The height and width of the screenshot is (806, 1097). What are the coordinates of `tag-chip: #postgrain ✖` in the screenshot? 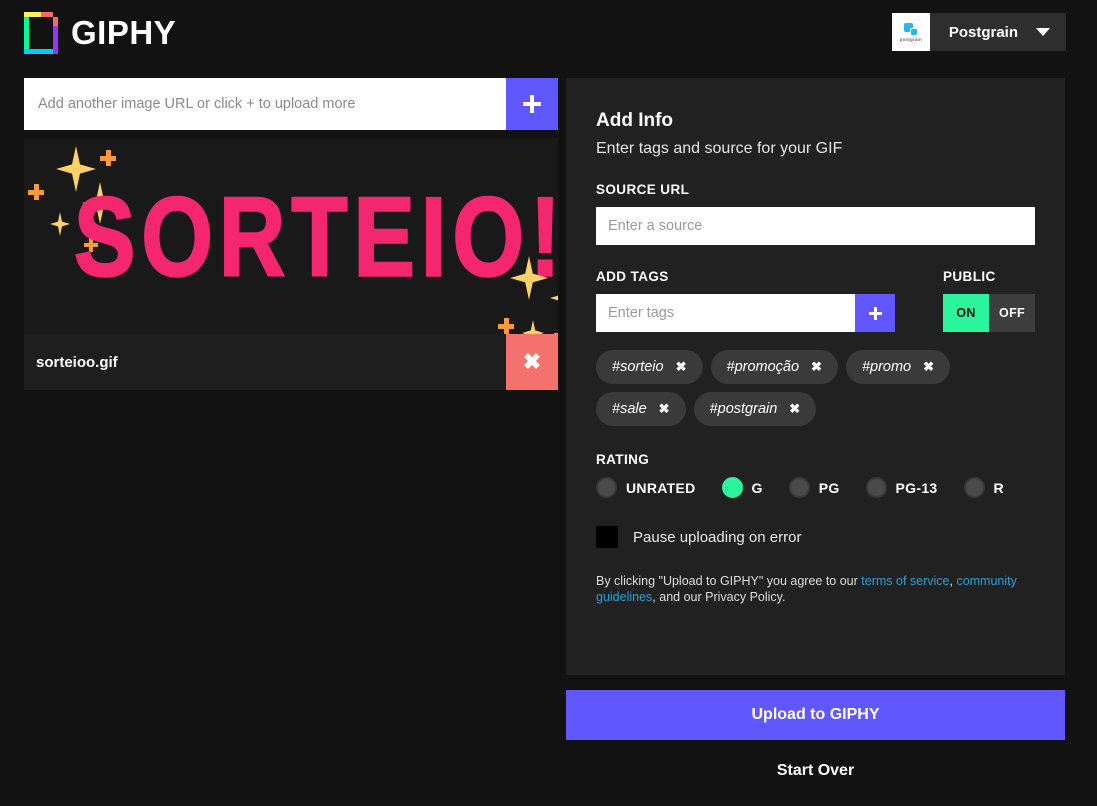 It's located at (755, 409).